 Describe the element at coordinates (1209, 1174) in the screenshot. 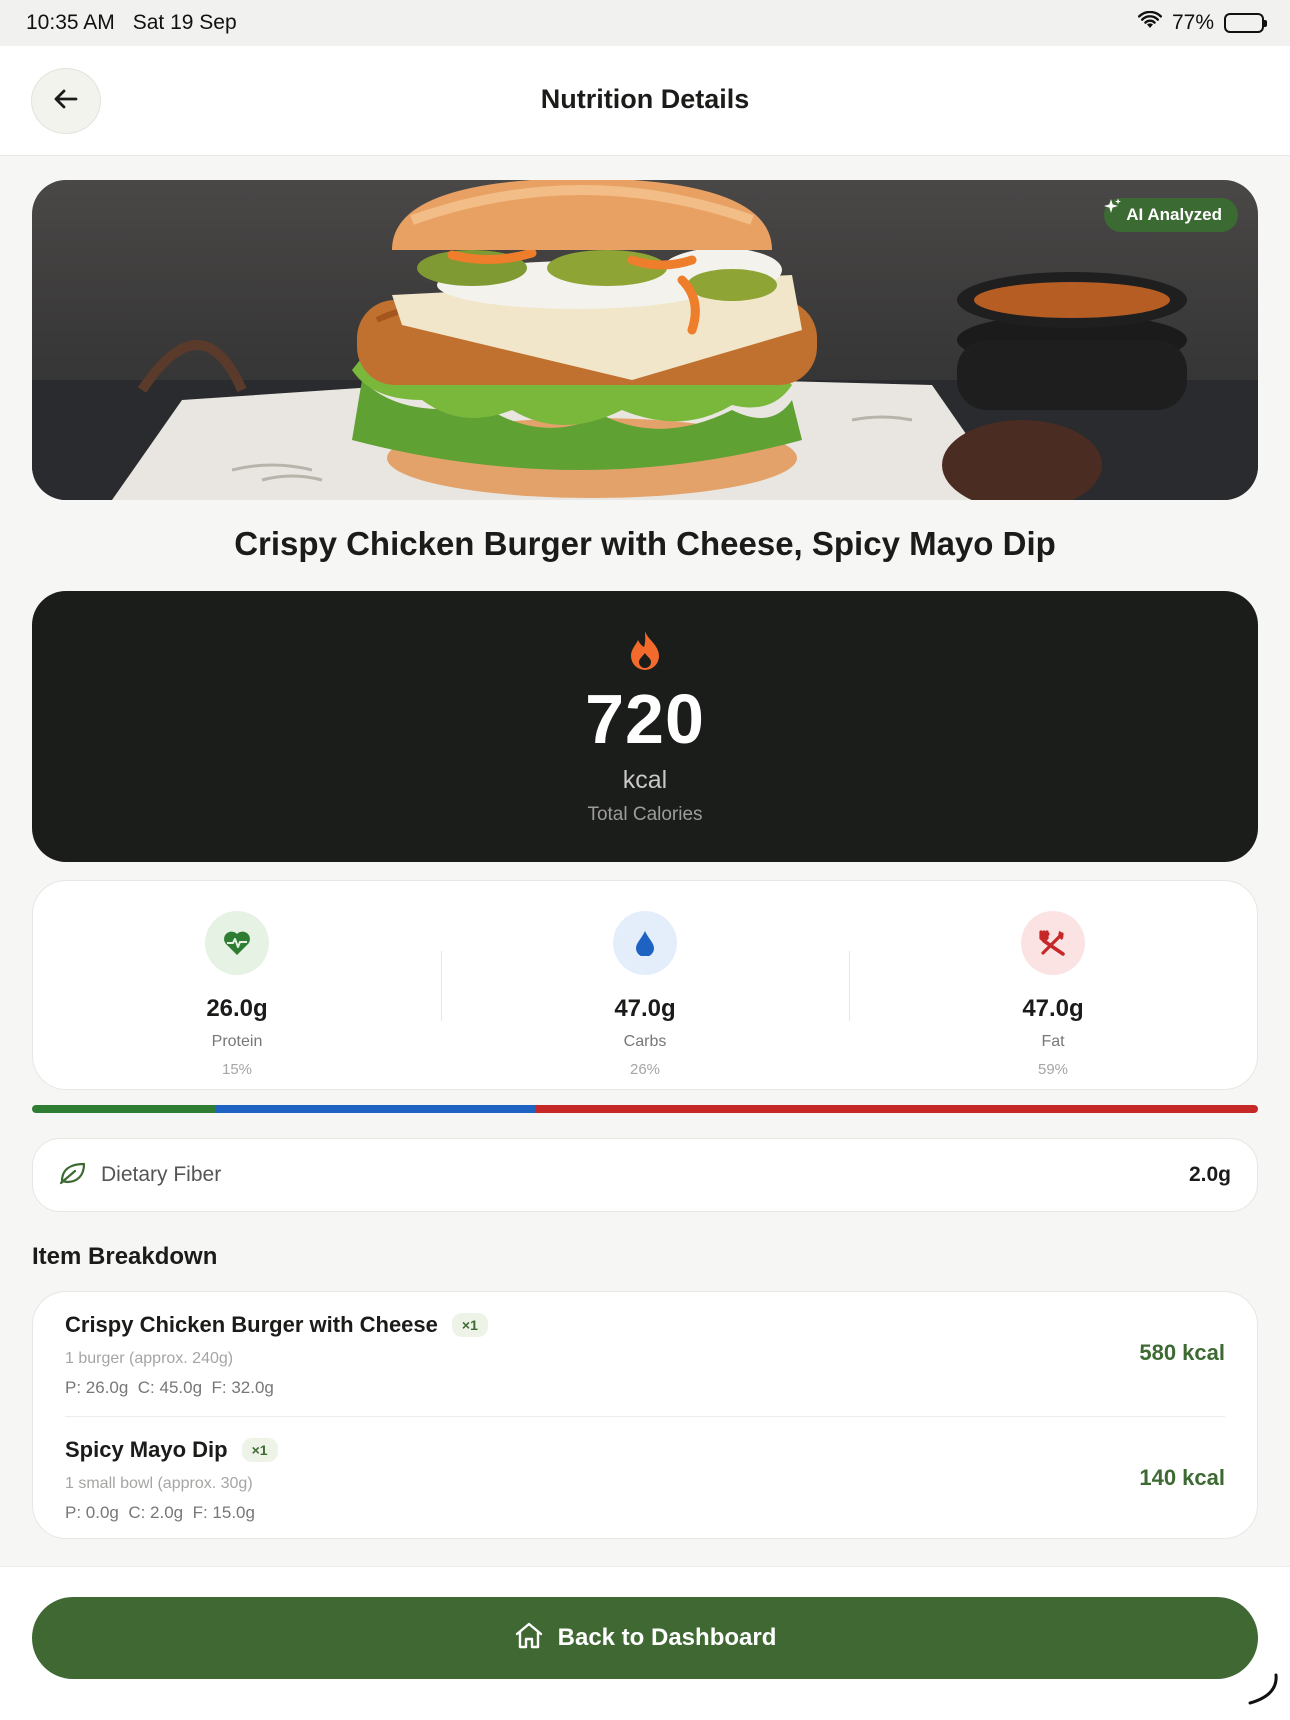

I see `fiber-value: 2.0g` at that location.